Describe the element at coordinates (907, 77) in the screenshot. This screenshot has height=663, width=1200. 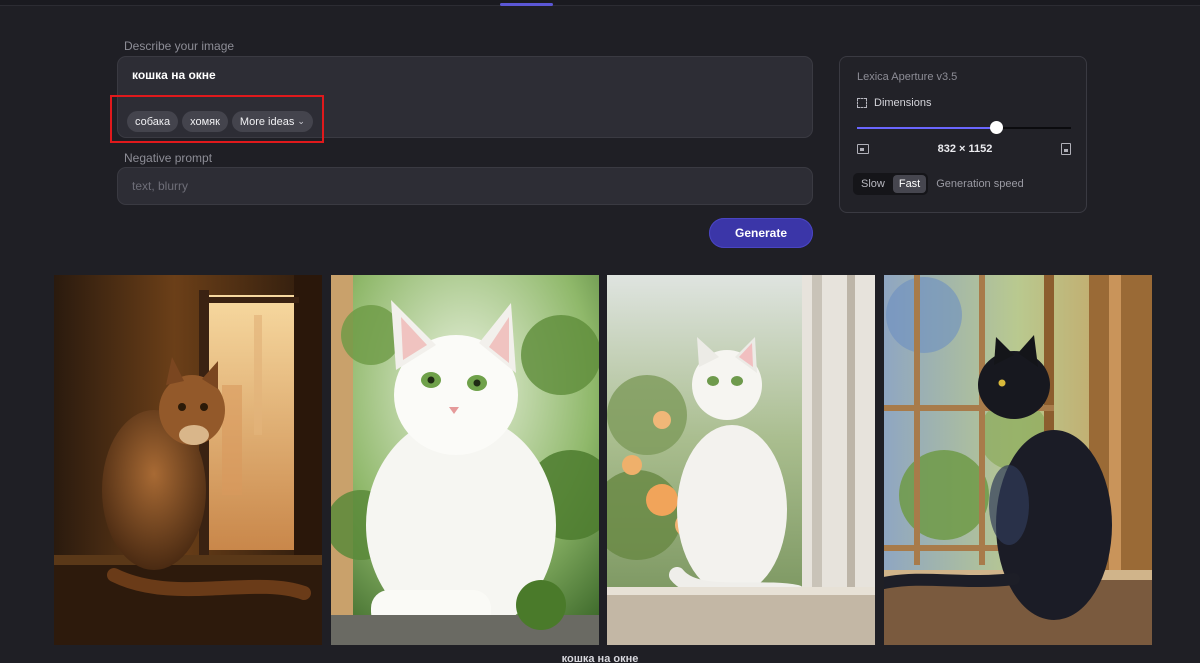
I see `model-selector: Lexica Aperture v3.5` at that location.